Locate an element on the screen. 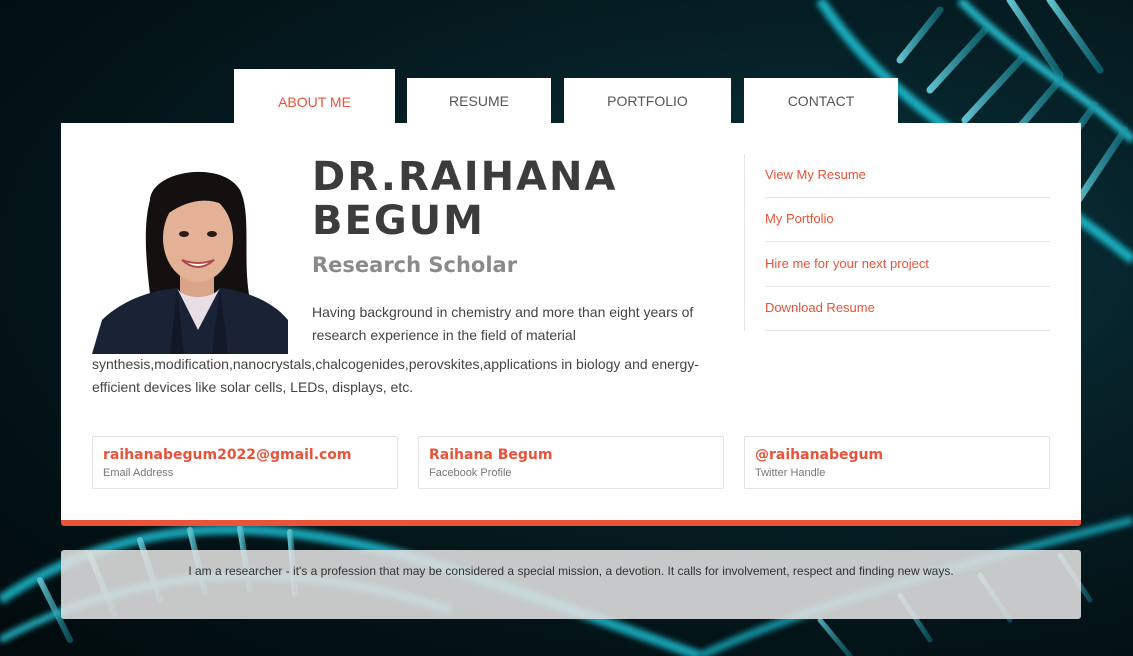  tab-portfolio: PORTFOLIO is located at coordinates (647, 100).